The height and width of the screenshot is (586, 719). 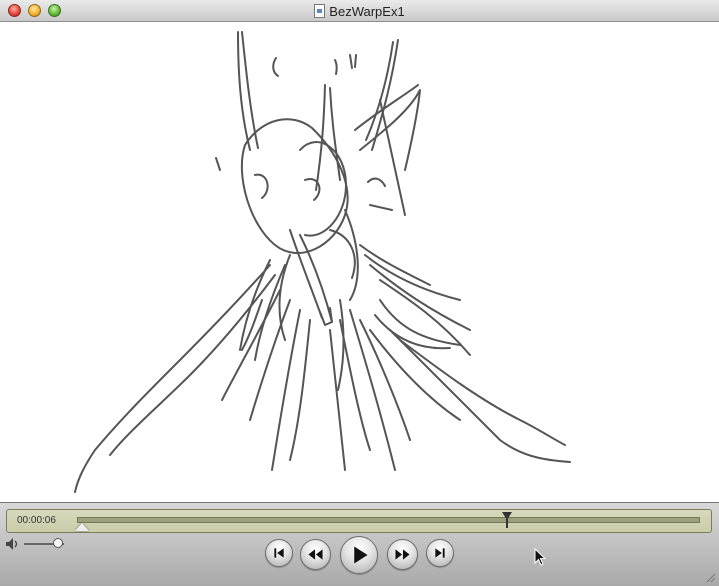 I want to click on fast-forward-icon, so click(x=402, y=554).